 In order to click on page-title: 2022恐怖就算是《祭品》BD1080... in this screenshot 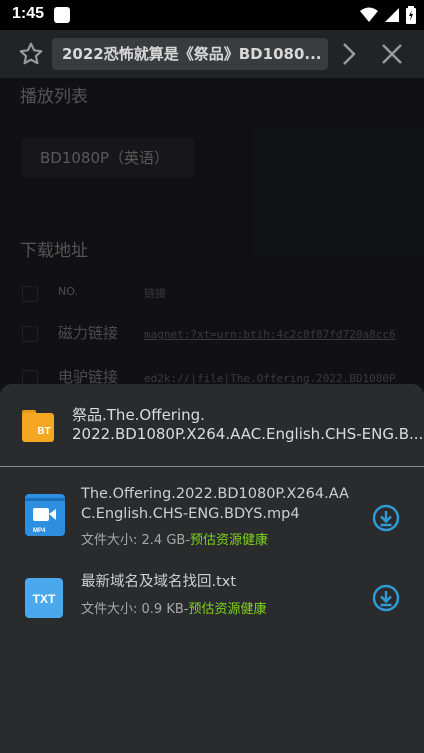, I will do `click(190, 54)`.